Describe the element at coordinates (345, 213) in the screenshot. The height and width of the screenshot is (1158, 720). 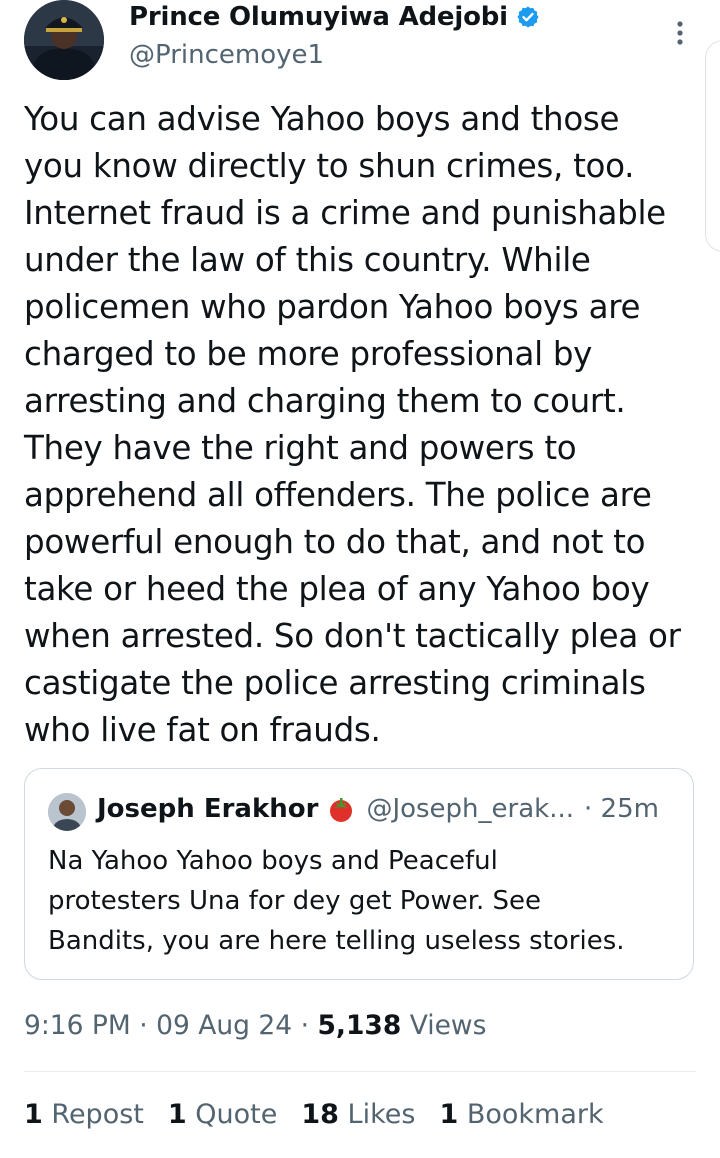
I see `tweet-line: Internet fraud is a crime and punishable` at that location.